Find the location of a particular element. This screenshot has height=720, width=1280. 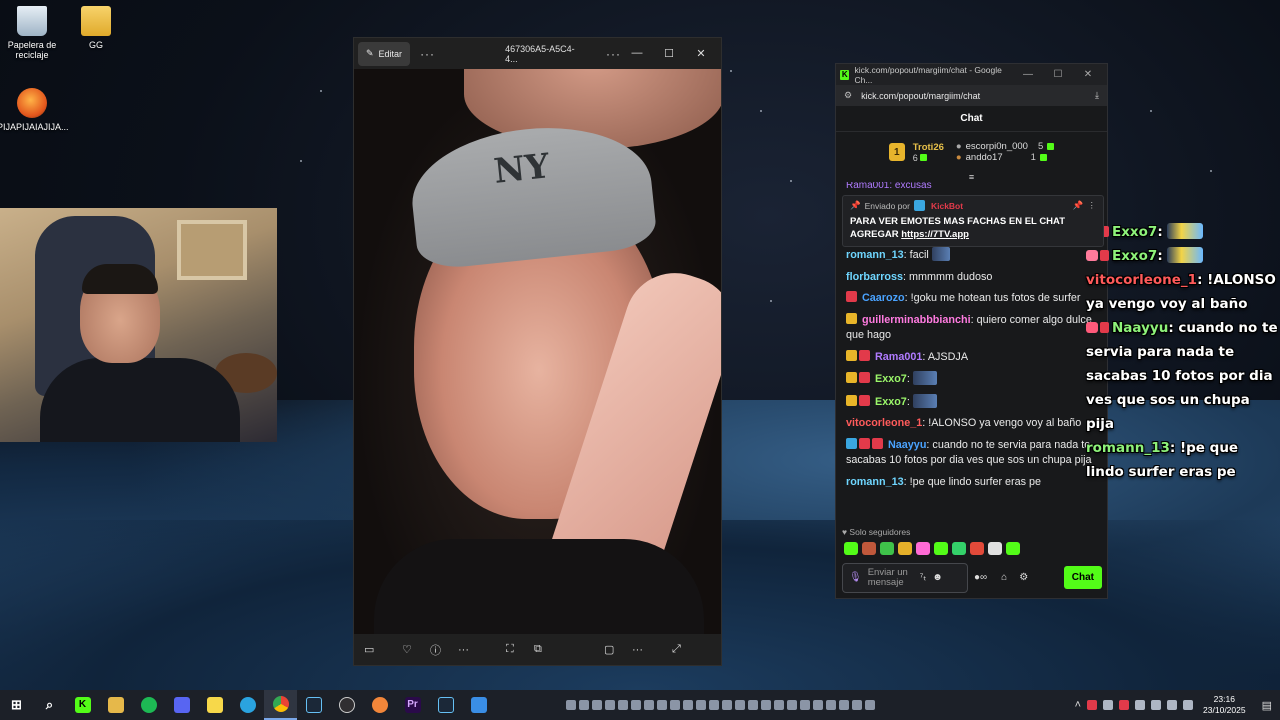

taskbar-obs is located at coordinates (346, 705).